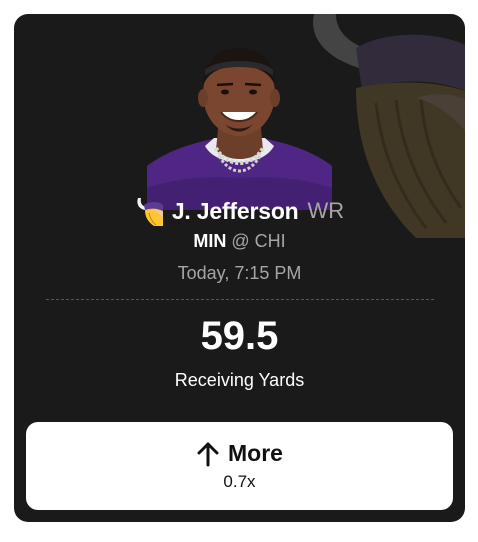 The height and width of the screenshot is (542, 478). I want to click on vikings-logo-icon, so click(150, 212).